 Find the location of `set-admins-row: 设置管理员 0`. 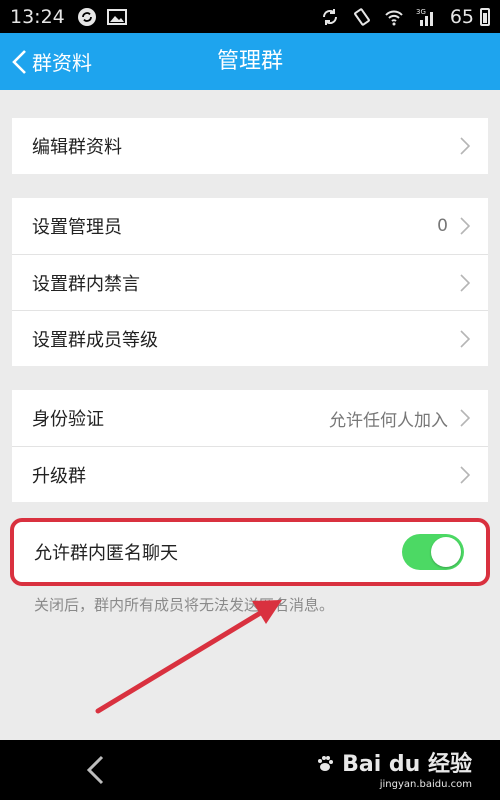

set-admins-row: 设置管理员 0 is located at coordinates (250, 226).